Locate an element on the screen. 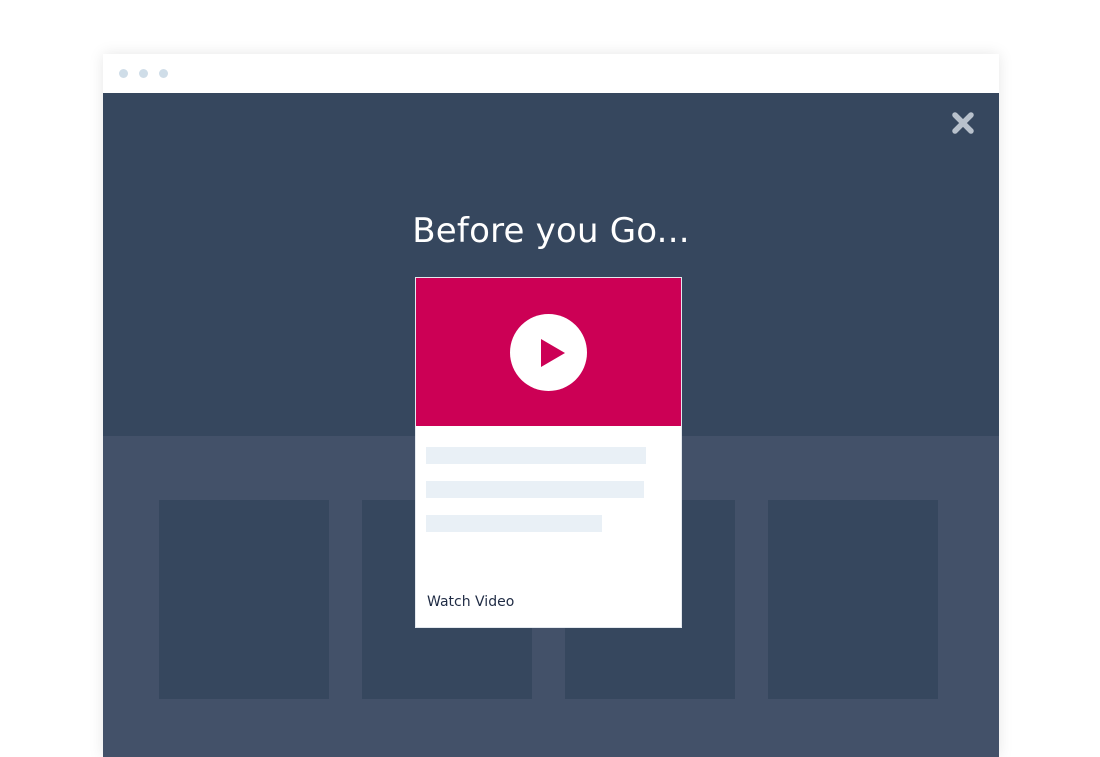 The width and height of the screenshot is (1100, 757). browser-chrome is located at coordinates (551, 73).